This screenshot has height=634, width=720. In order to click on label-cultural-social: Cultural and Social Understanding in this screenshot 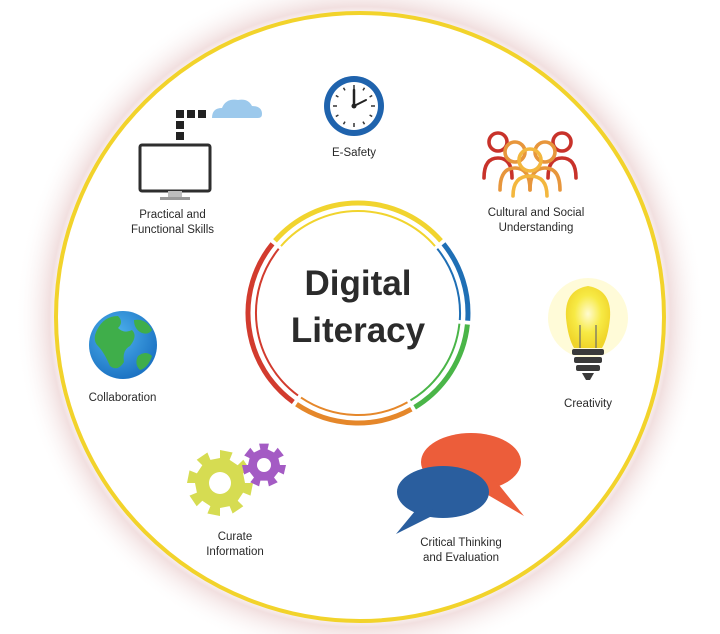, I will do `click(536, 220)`.